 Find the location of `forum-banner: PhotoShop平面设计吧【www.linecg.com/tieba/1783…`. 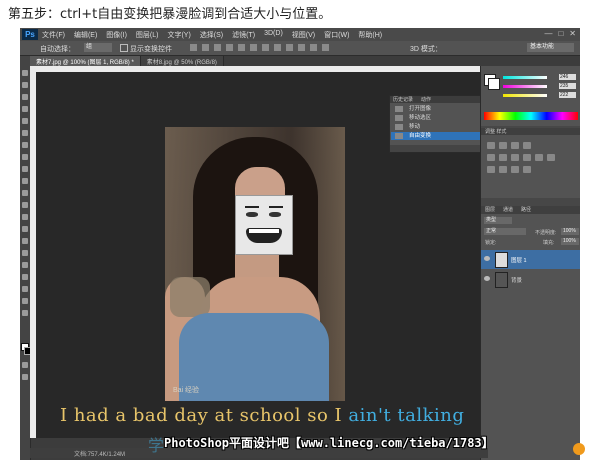

forum-banner: PhotoShop平面设计吧【www.linecg.com/tieba/1783… is located at coordinates (329, 443).